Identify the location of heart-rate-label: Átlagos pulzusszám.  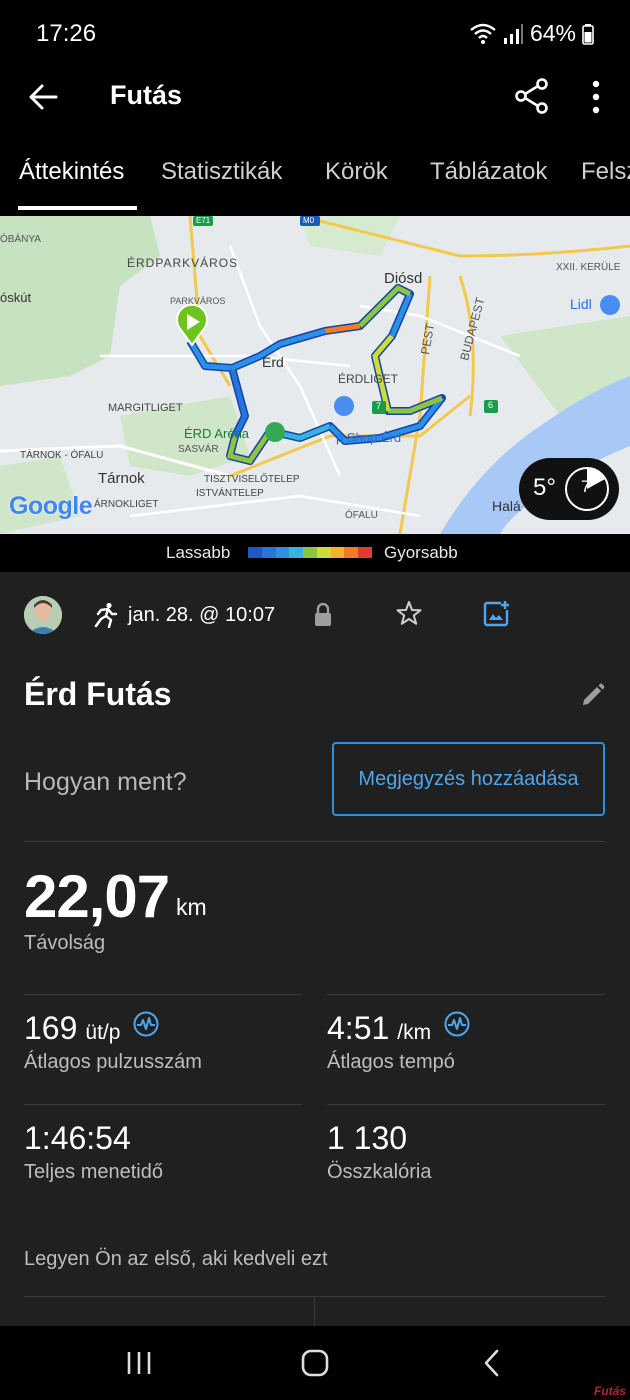
(113, 1062).